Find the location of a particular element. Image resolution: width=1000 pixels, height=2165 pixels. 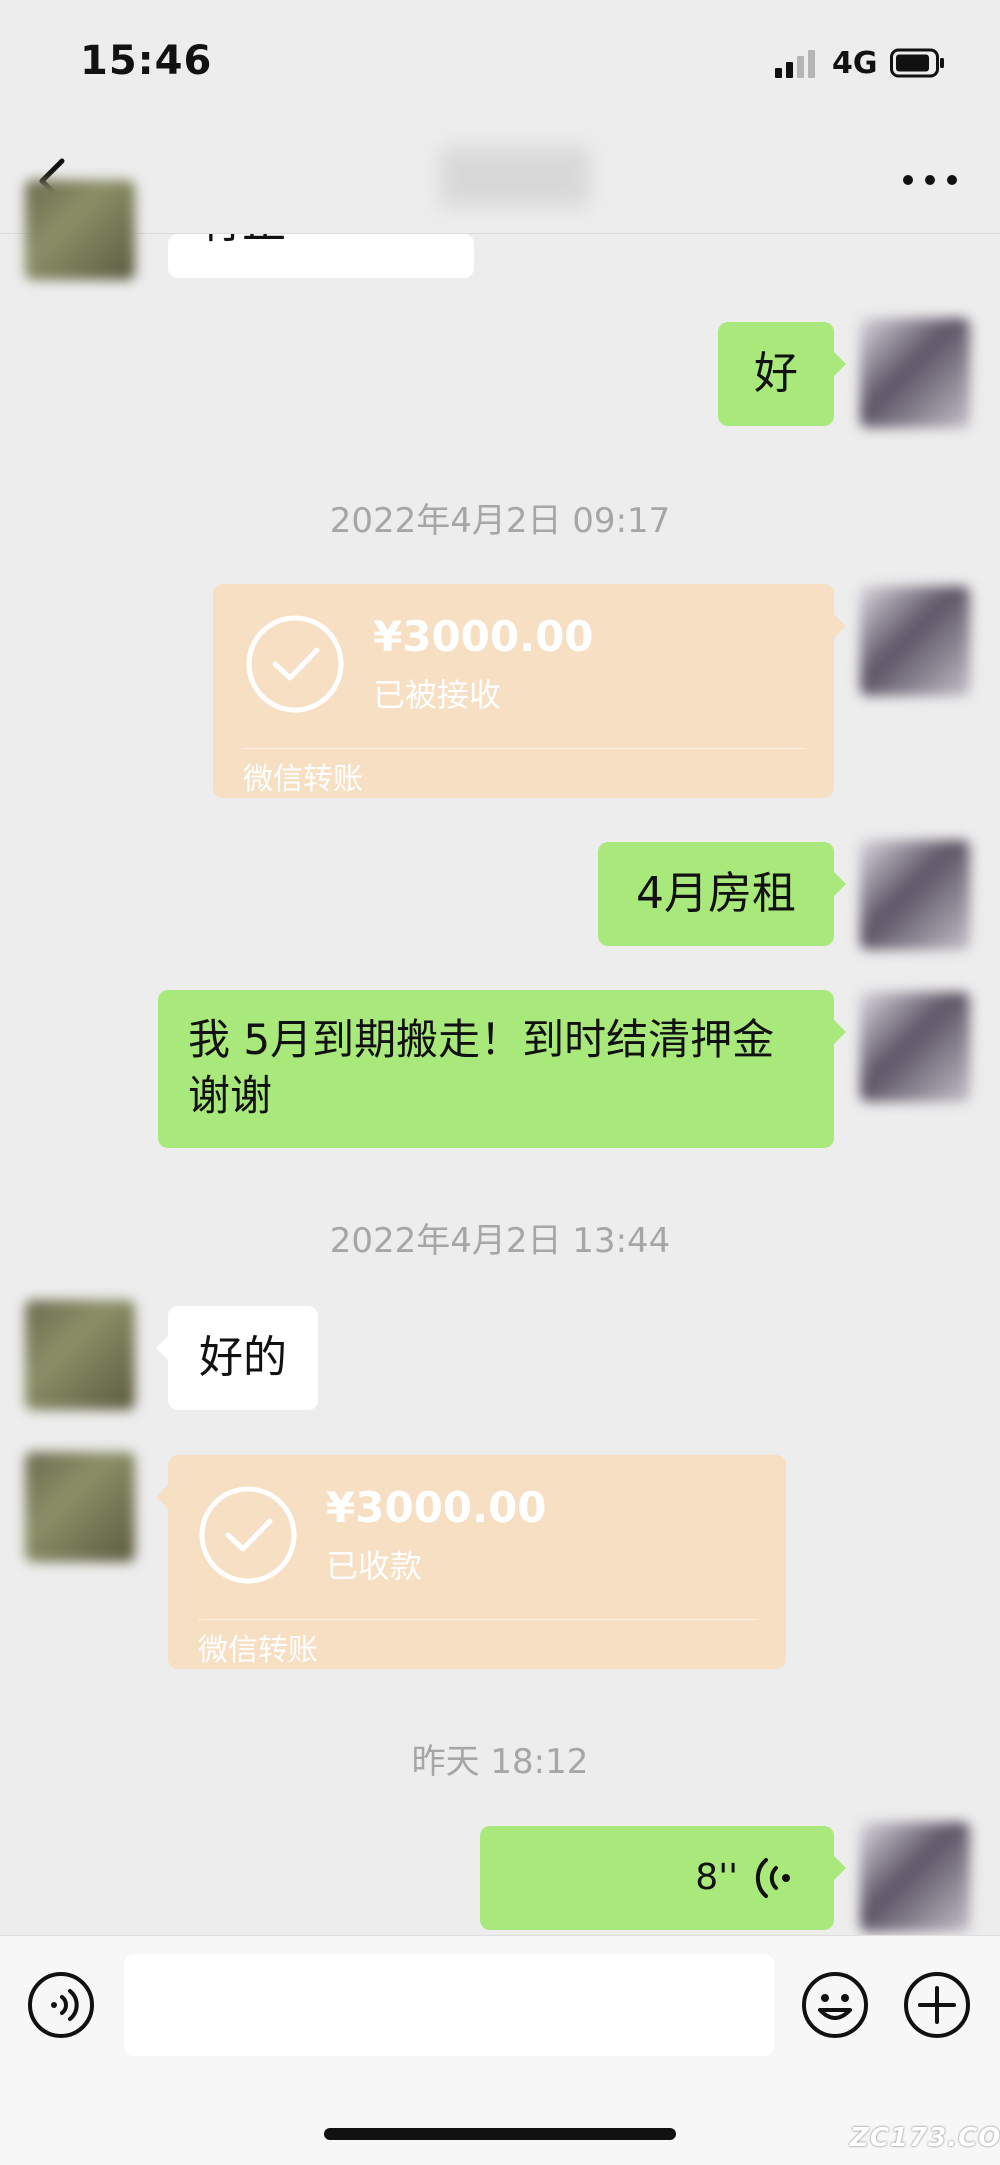

message-text: 4月房租 is located at coordinates (716, 893).